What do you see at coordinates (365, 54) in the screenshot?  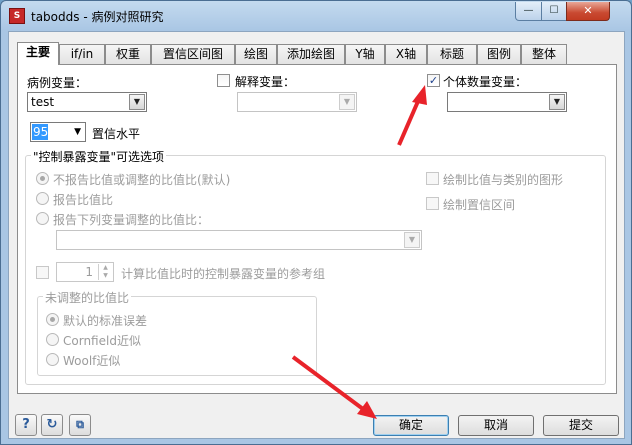 I see `tab-y-axis: Y轴` at bounding box center [365, 54].